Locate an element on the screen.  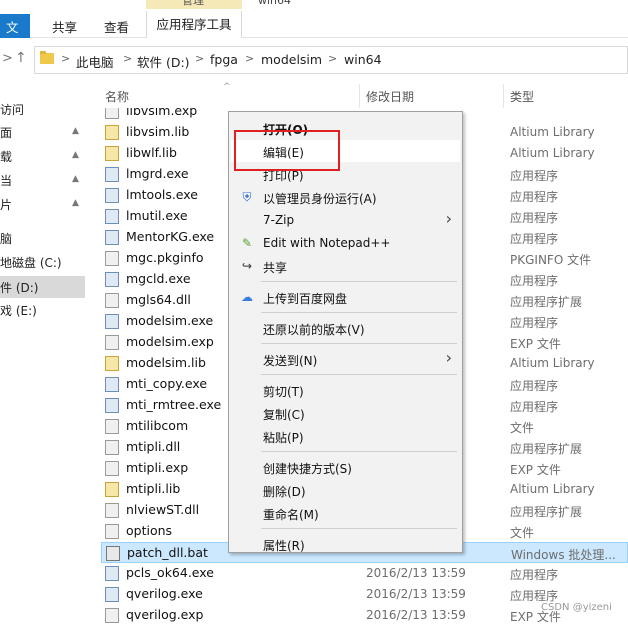
window-title: win64 is located at coordinates (275, 3).